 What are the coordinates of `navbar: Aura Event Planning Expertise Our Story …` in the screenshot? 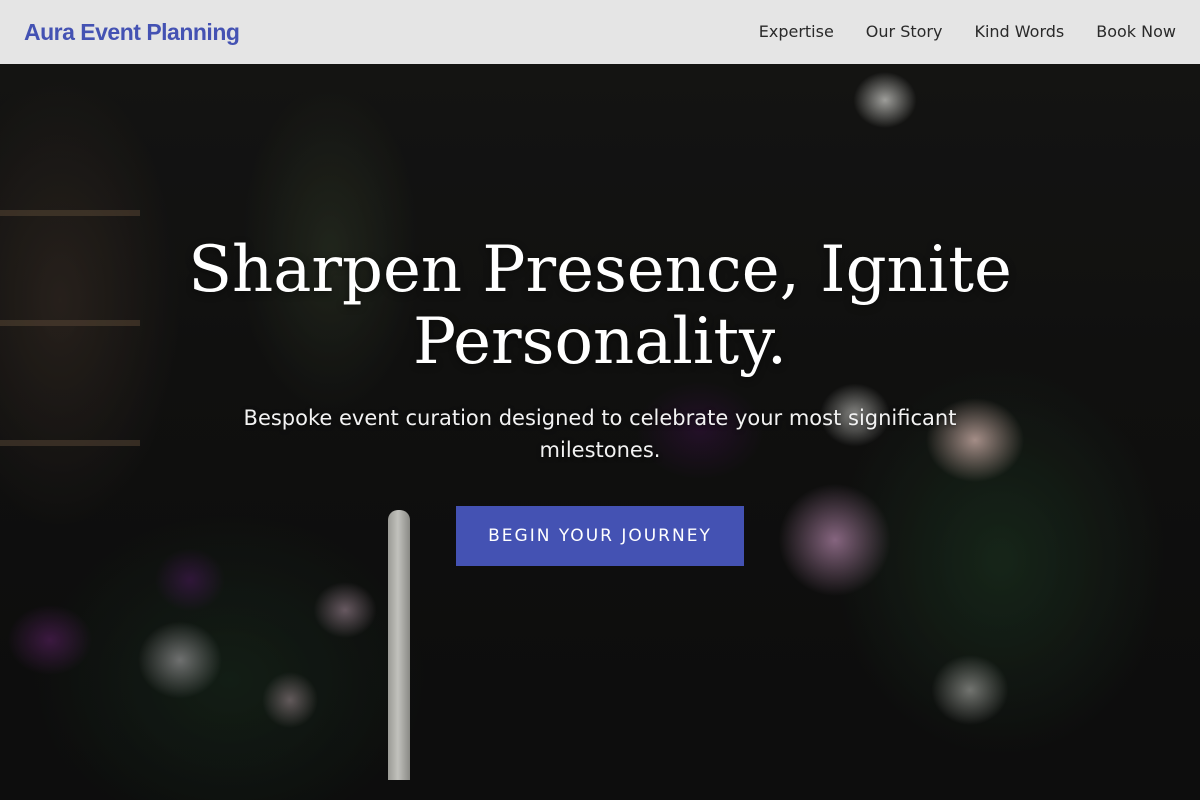 It's located at (600, 32).